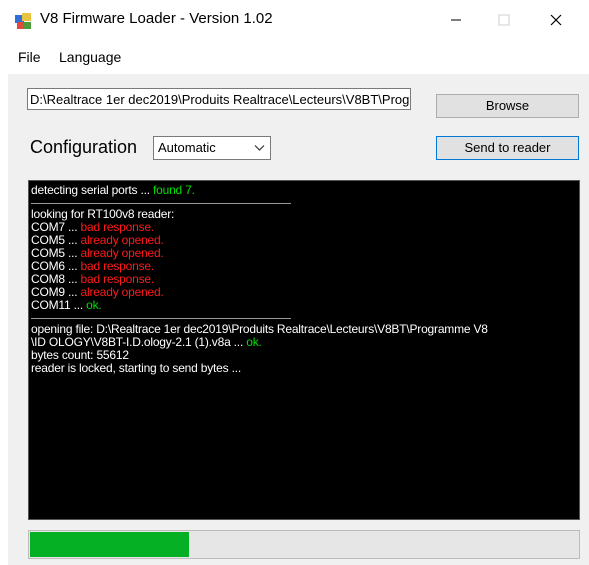 The width and height of the screenshot is (589, 565). Describe the element at coordinates (304, 305) in the screenshot. I see `log-line: COM11 ... ok.` at that location.